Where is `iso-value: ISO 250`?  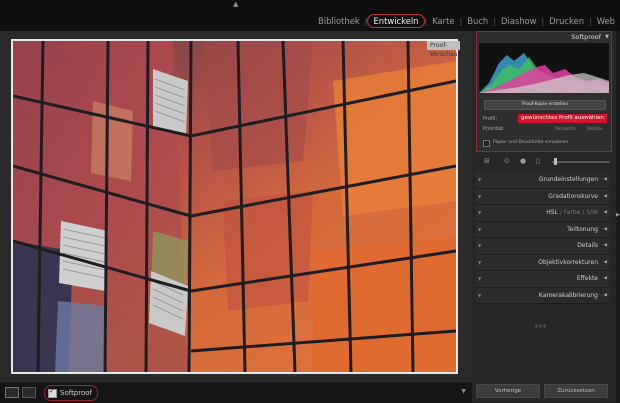 iso-value: ISO 250 is located at coordinates (495, 91).